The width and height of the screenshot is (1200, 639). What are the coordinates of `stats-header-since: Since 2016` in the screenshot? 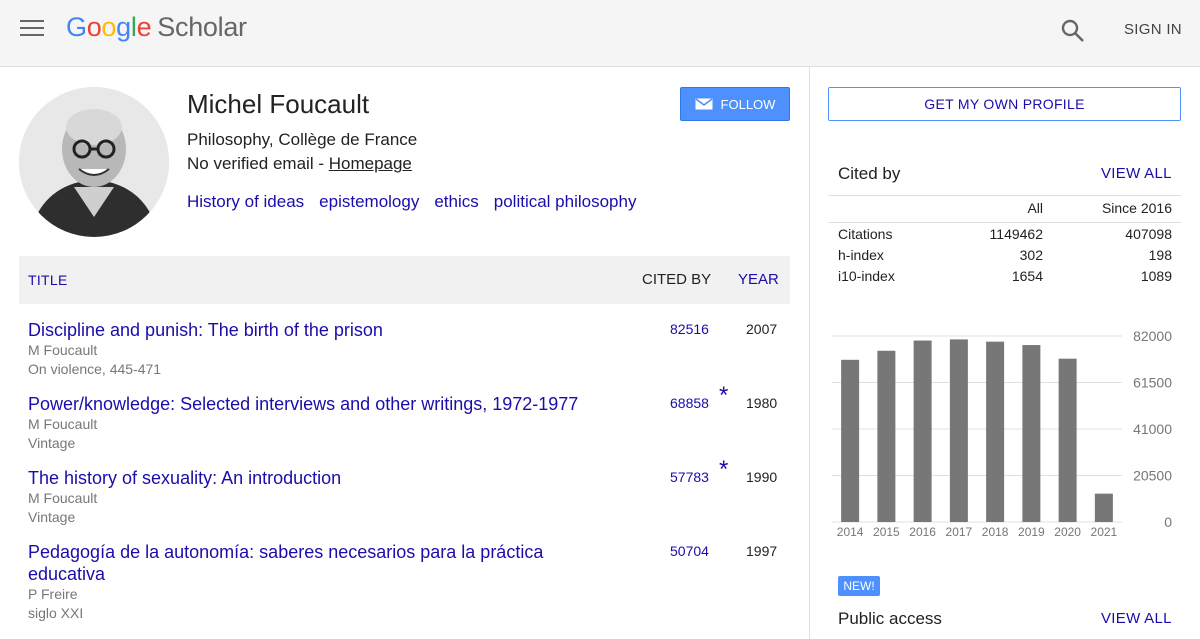 It's located at (1136, 208).